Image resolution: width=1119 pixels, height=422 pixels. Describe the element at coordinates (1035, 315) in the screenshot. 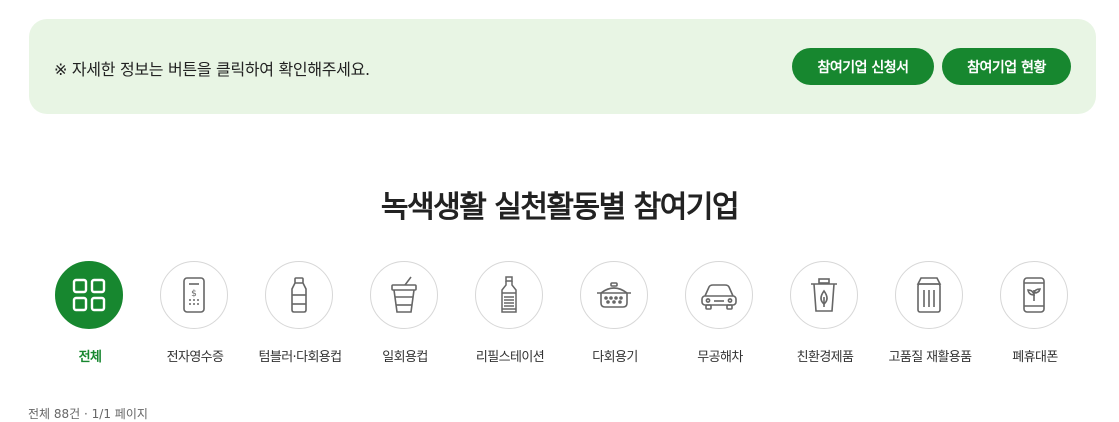

I see `category-used-phone: 폐휴대폰` at that location.